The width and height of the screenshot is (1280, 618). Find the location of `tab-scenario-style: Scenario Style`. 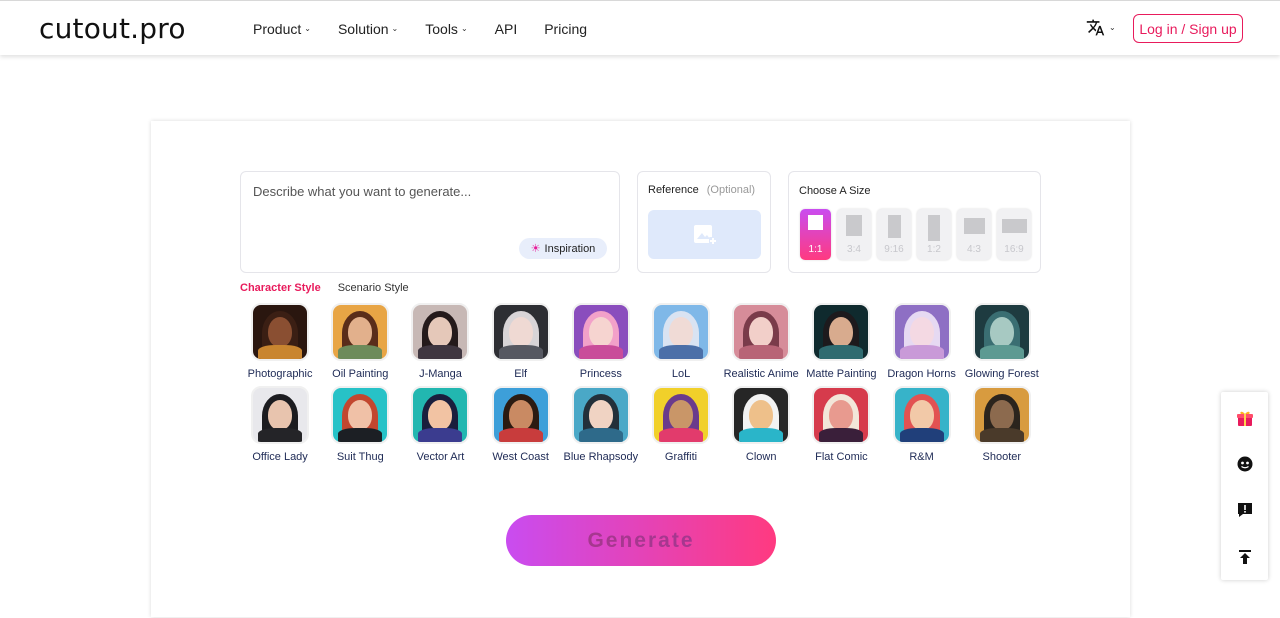

tab-scenario-style: Scenario Style is located at coordinates (373, 288).